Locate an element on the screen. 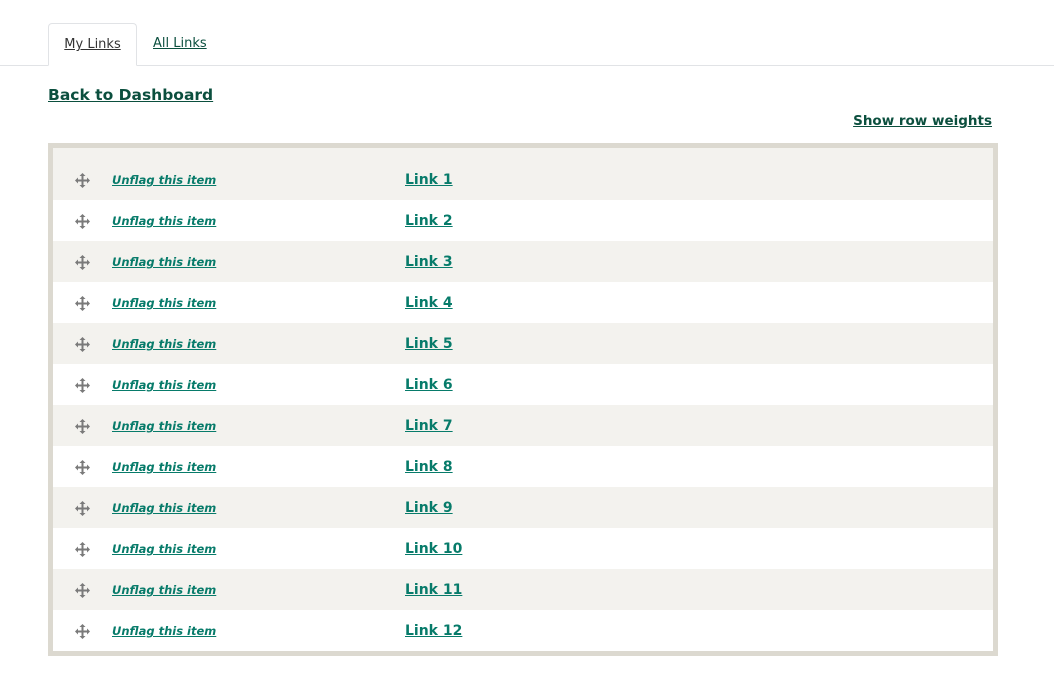 The height and width of the screenshot is (675, 1054). tab-my-links: My Links is located at coordinates (92, 44).